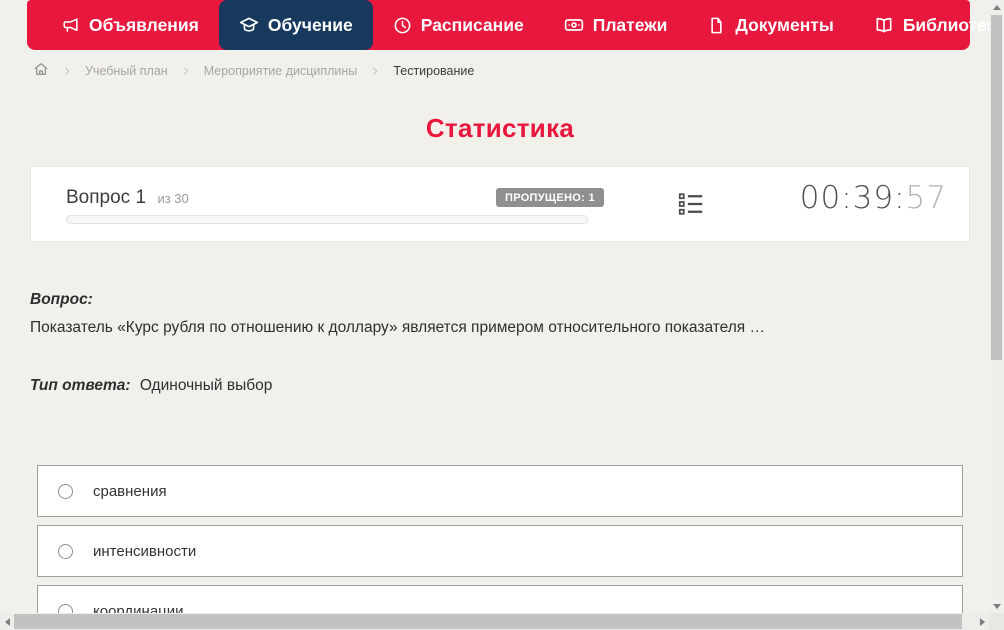  I want to click on breadcrumb-item-study-plan: Учебный план, so click(126, 71).